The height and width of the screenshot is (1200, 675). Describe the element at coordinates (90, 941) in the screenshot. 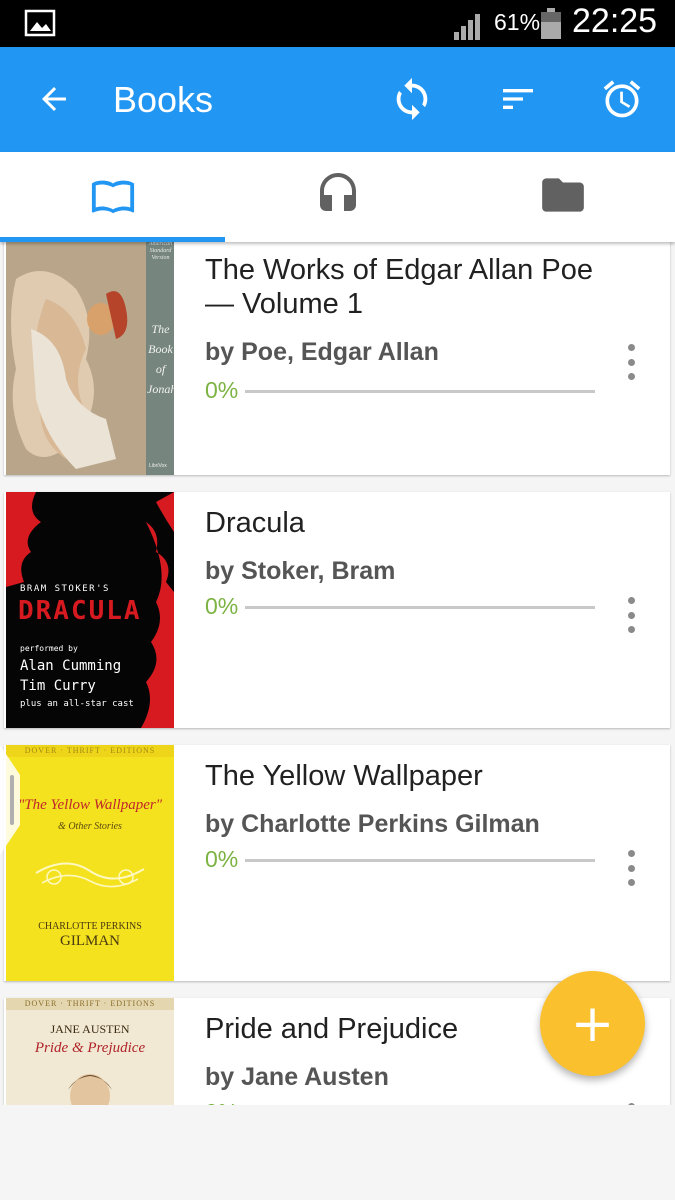

I see `cover-author: GILMAN` at that location.